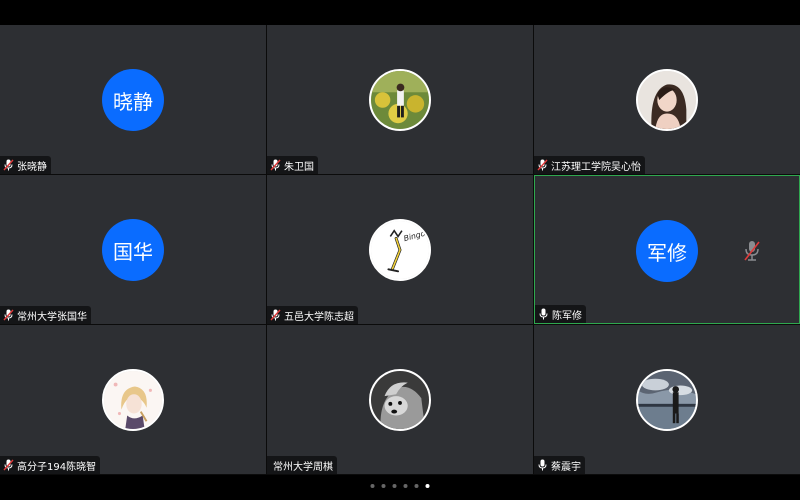 Image resolution: width=800 pixels, height=500 pixels. I want to click on avatar: 军修, so click(667, 251).